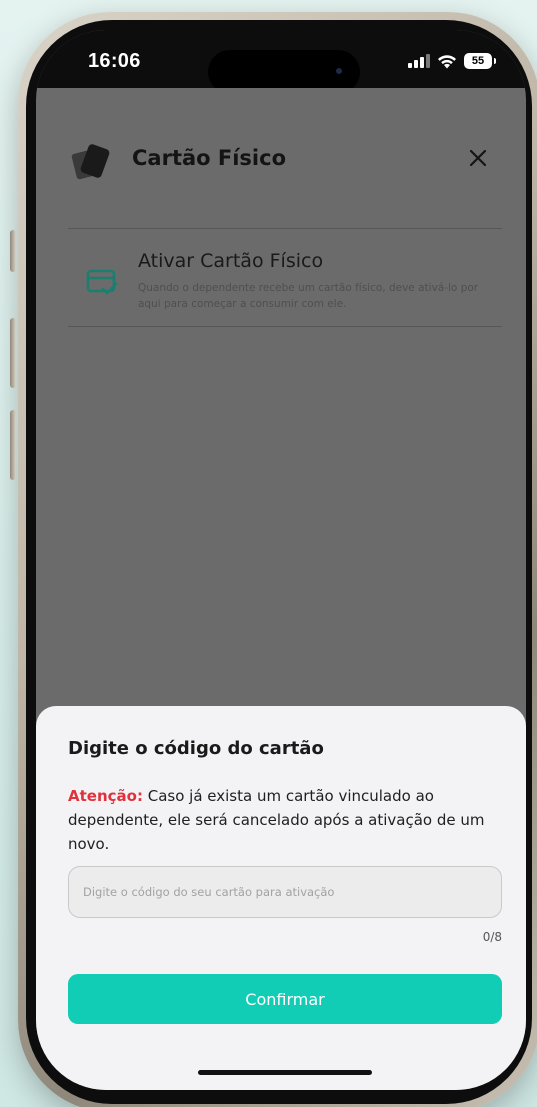 This screenshot has height=1107, width=537. I want to click on warning-label: Atenção:, so click(105, 796).